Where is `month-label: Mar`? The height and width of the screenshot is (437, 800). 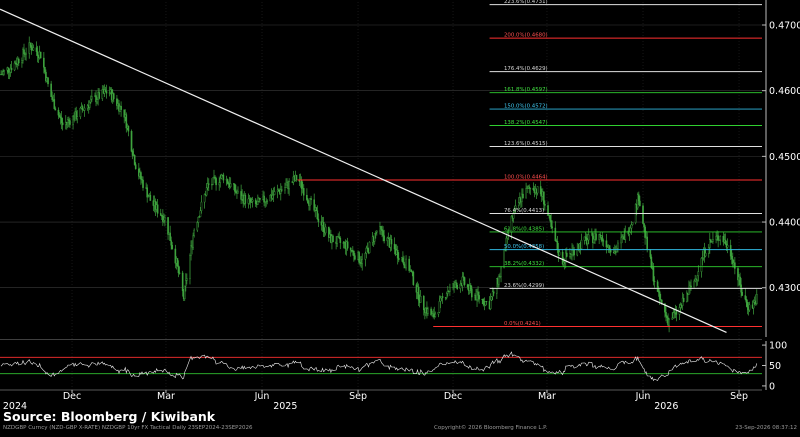
month-label: Mar is located at coordinates (547, 396).